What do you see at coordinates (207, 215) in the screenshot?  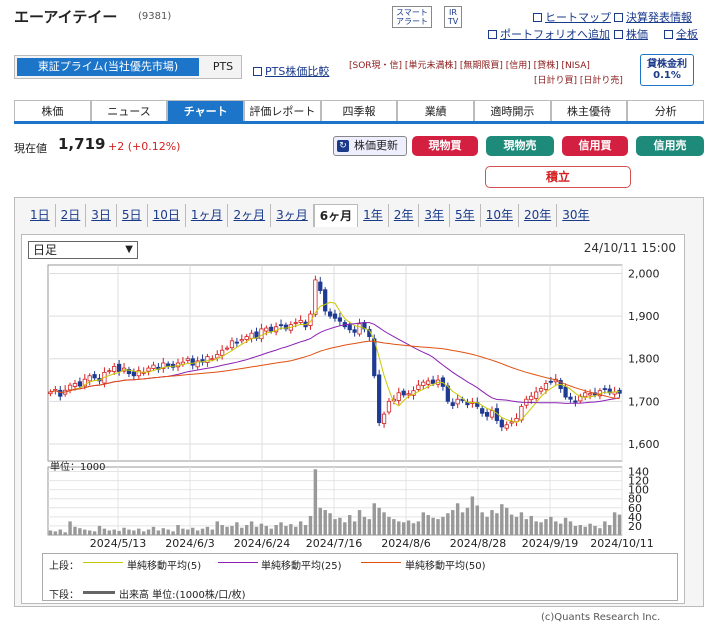 I see `range-1m: 1ヶ月` at bounding box center [207, 215].